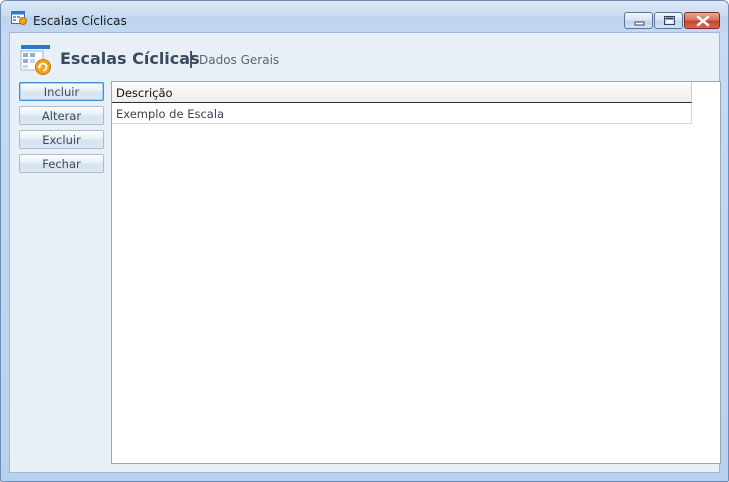  Describe the element at coordinates (364, 16) in the screenshot. I see `title-bar: Escalas Cíclicas` at that location.